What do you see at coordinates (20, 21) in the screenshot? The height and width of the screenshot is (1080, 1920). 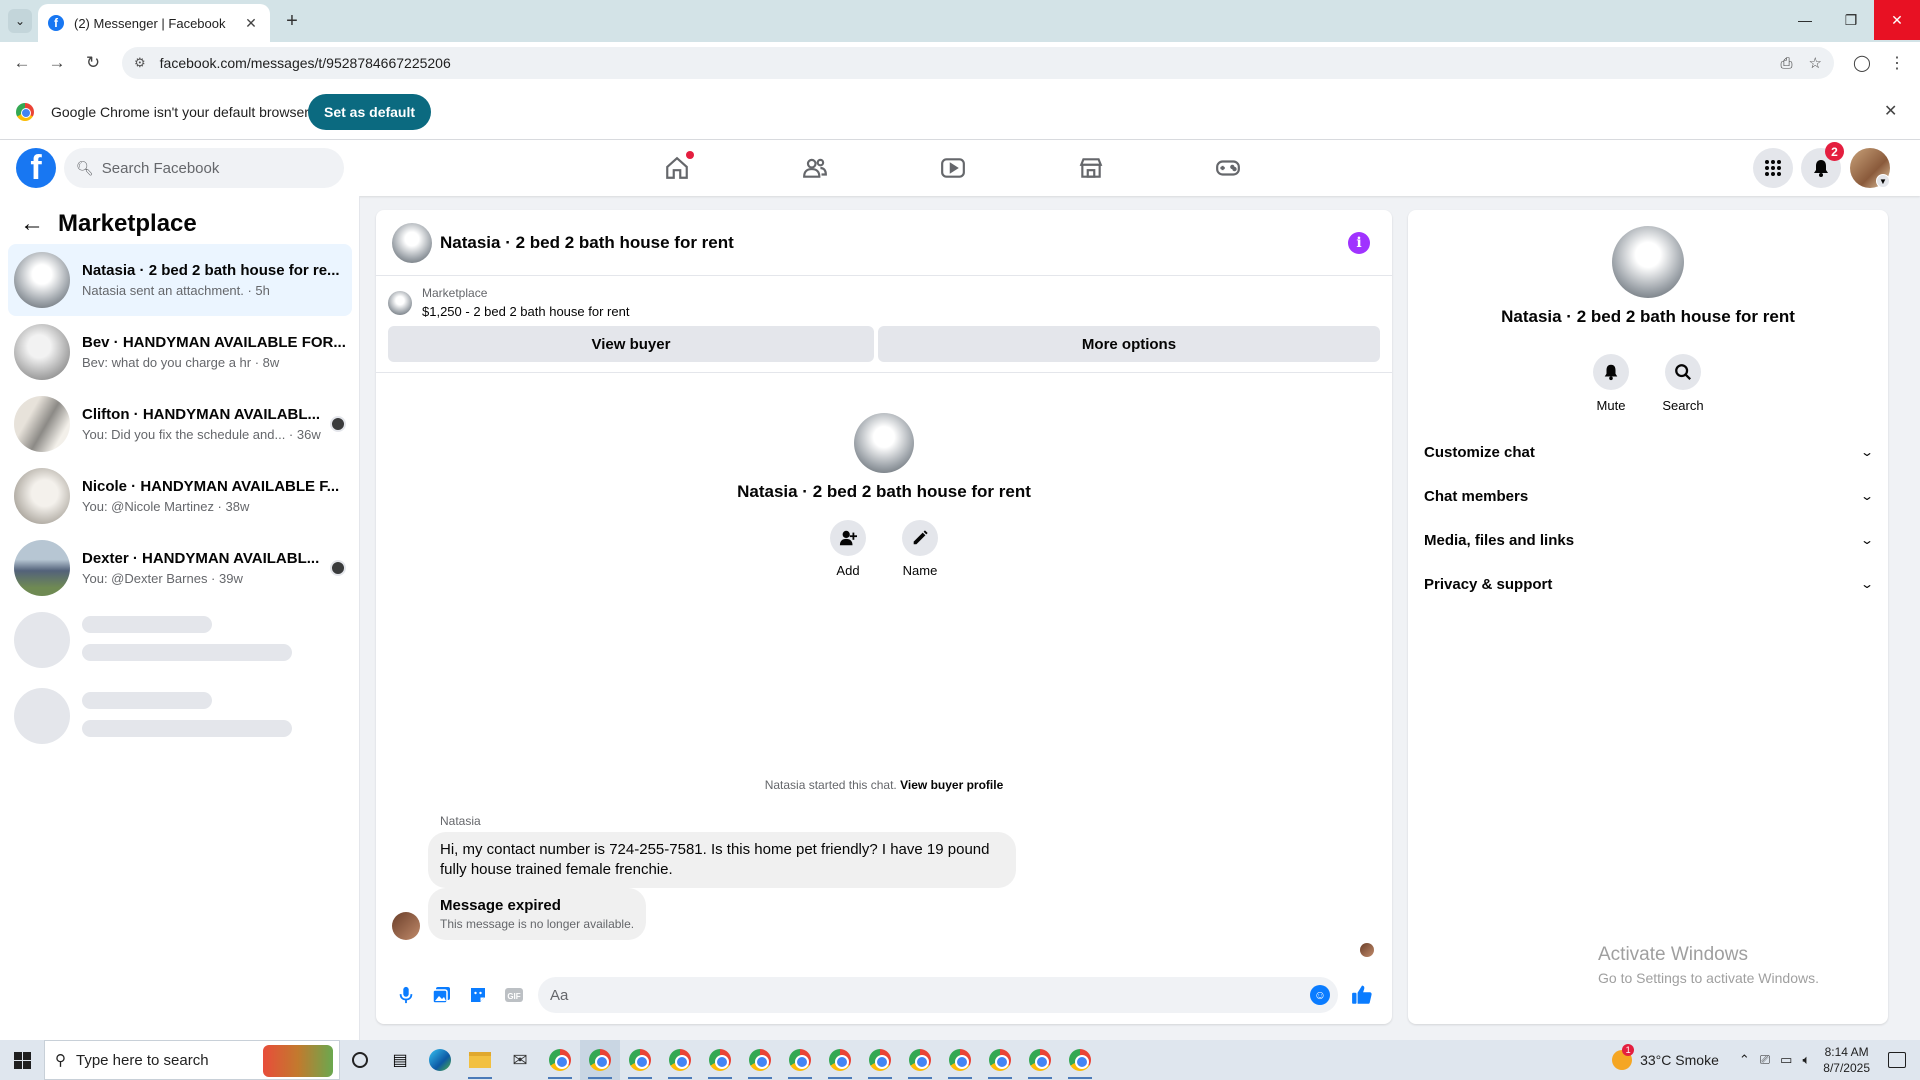 I see `tab-search-dropdown-icon: ⌄` at bounding box center [20, 21].